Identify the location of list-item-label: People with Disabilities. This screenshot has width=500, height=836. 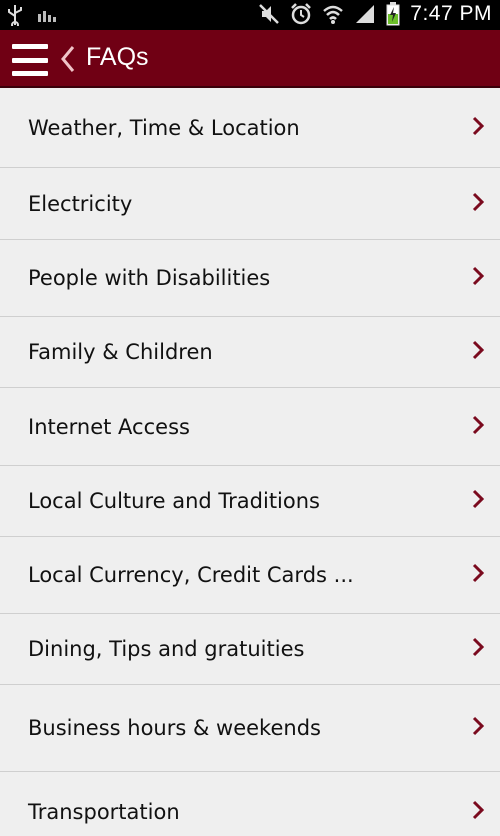
(149, 278).